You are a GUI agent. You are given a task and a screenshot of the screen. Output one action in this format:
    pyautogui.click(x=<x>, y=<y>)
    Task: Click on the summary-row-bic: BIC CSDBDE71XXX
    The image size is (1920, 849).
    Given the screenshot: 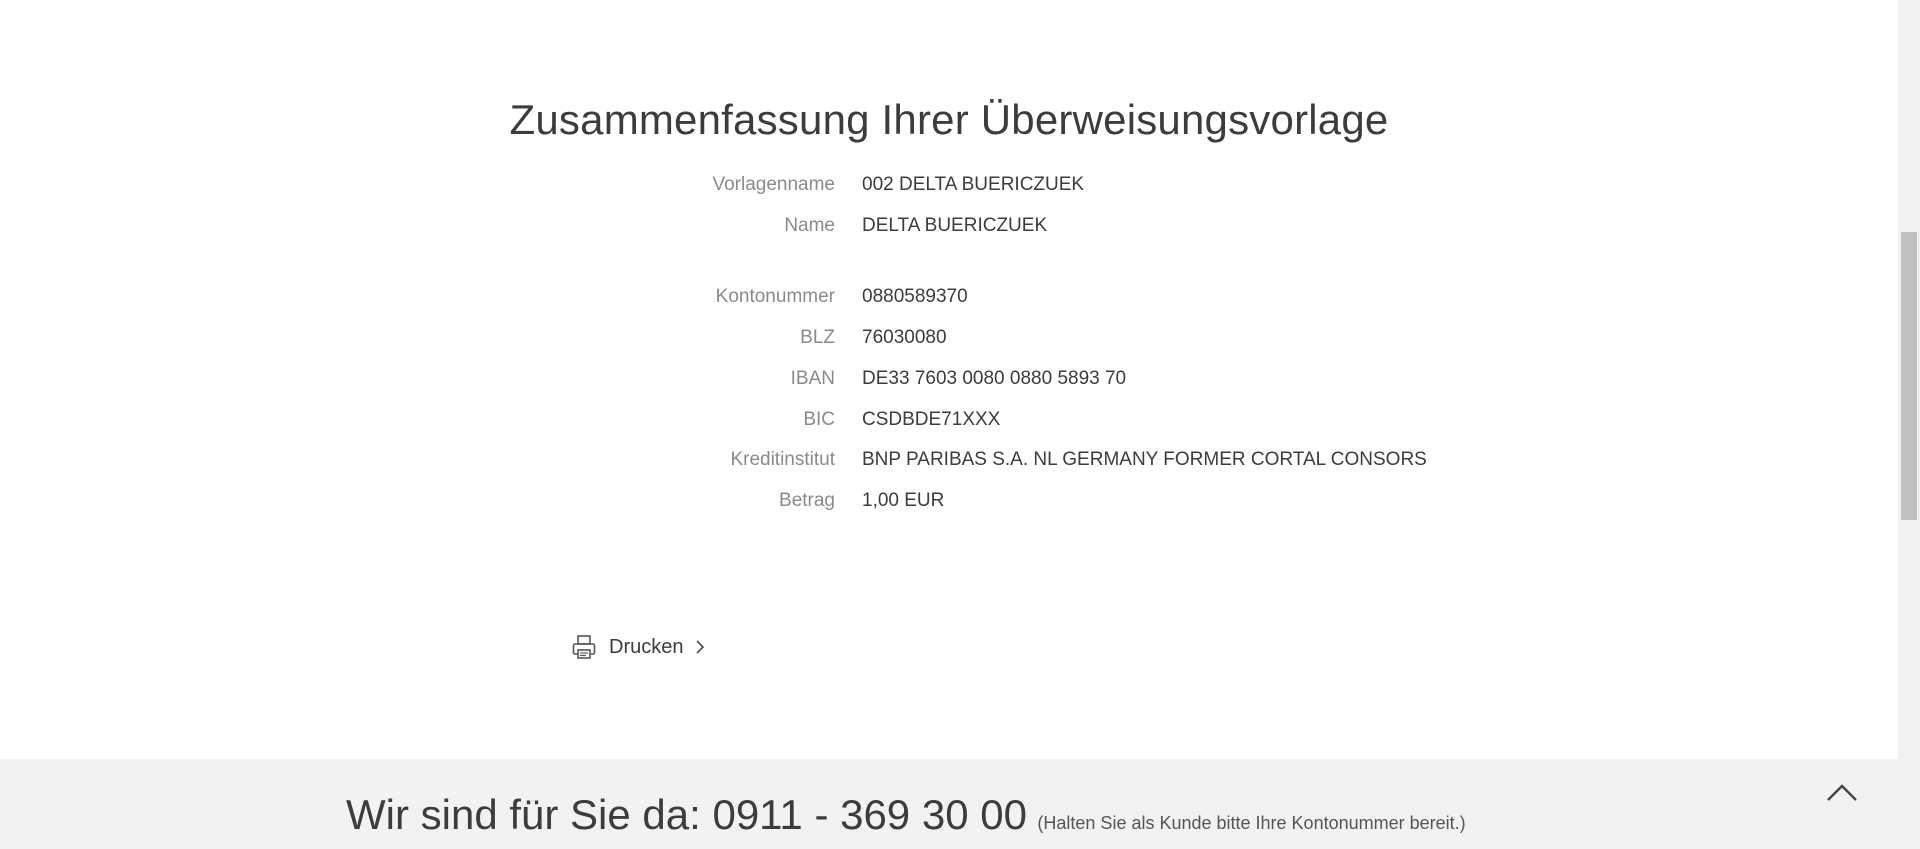 What is the action you would take?
    pyautogui.click(x=1010, y=420)
    